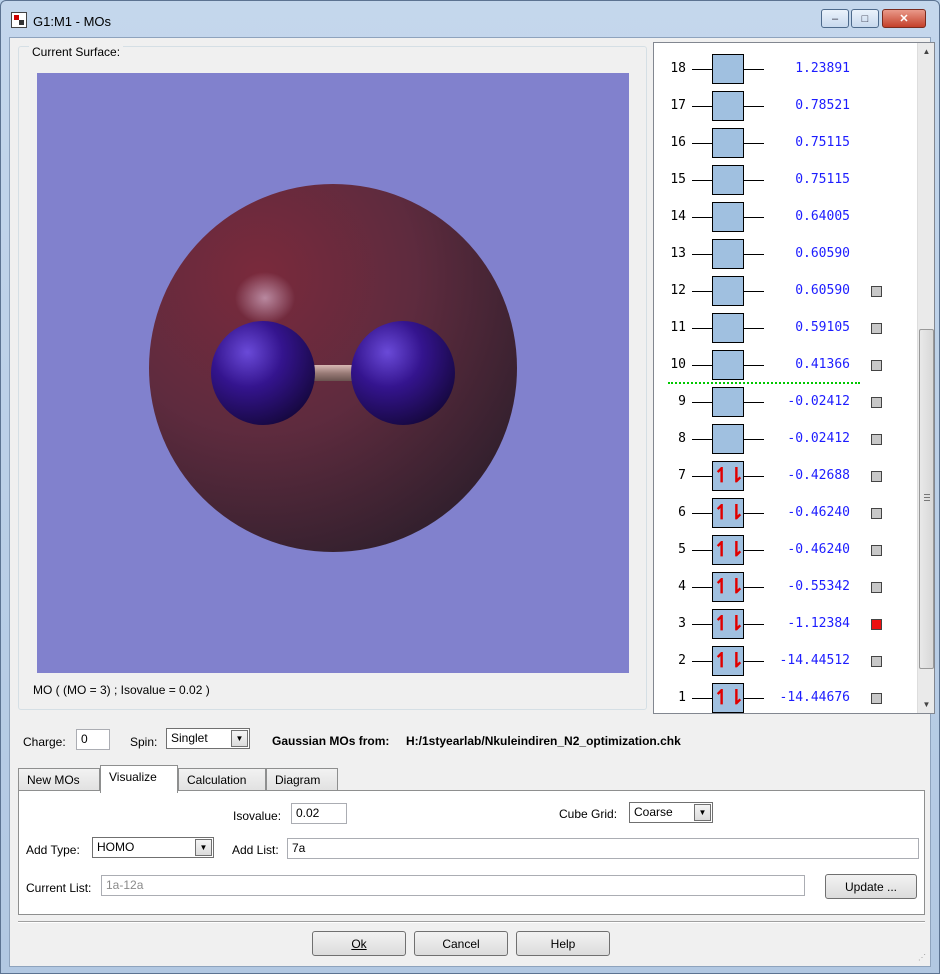 The image size is (940, 974). I want to click on mo-energy: 0.75115, so click(822, 142).